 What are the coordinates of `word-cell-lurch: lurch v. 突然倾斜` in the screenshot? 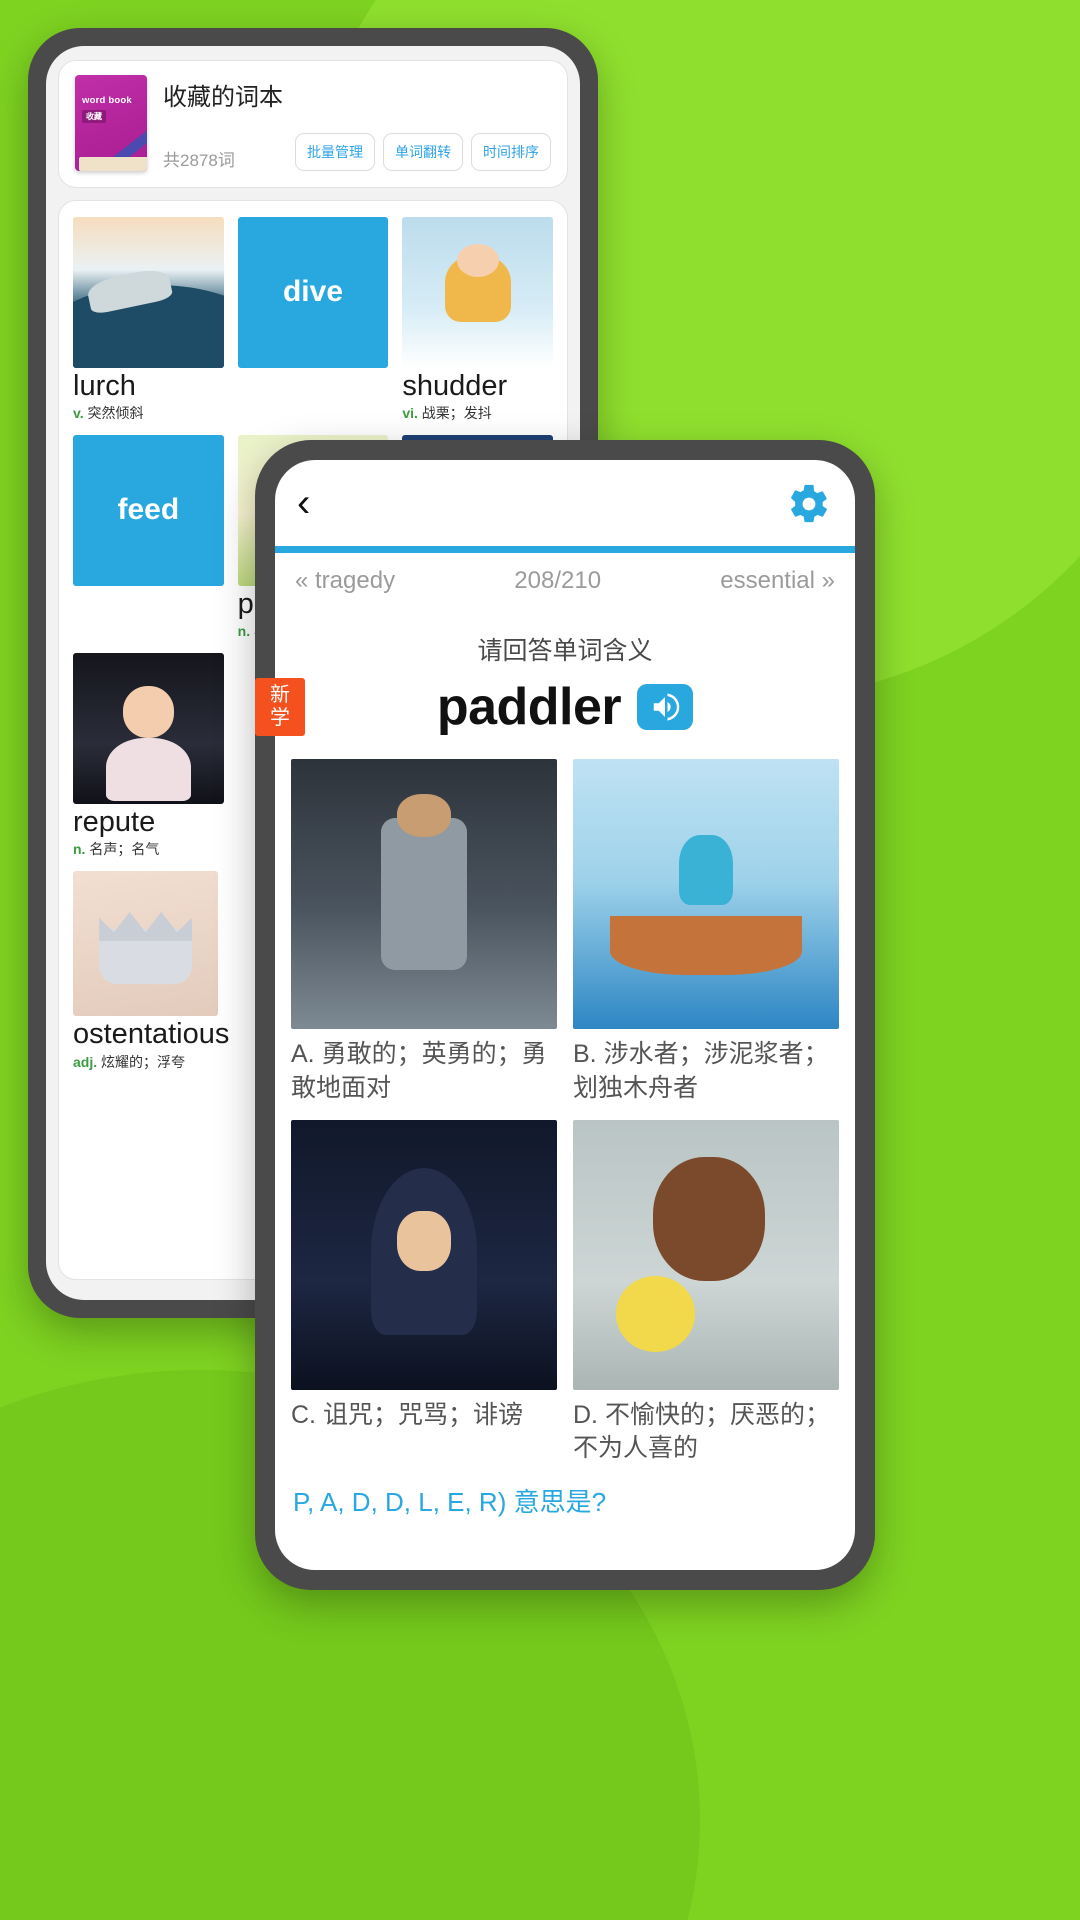 It's located at (148, 320).